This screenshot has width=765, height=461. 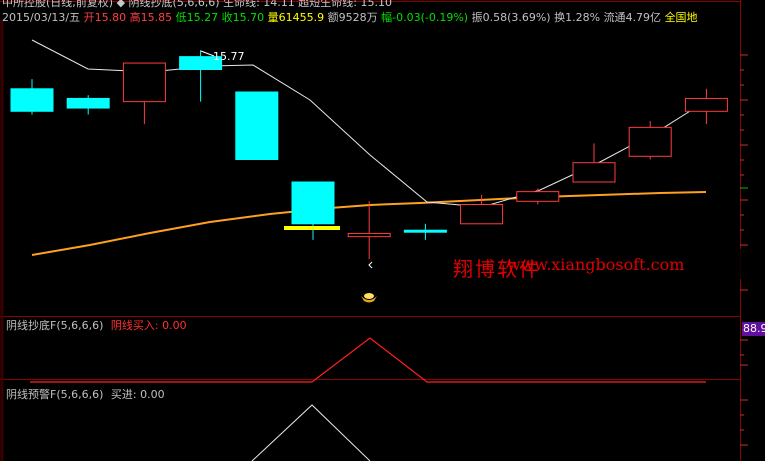 I want to click on close-label: 收, so click(x=227, y=17).